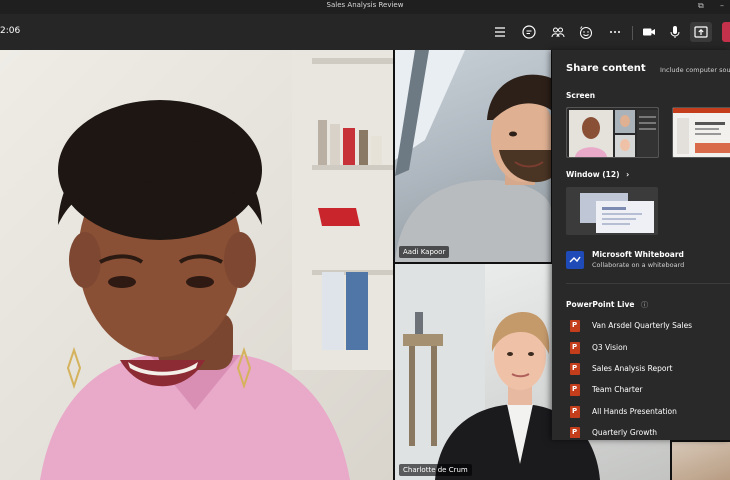 The width and height of the screenshot is (730, 480). I want to click on whiteboard-option: Microsoft Whiteboard, so click(638, 254).